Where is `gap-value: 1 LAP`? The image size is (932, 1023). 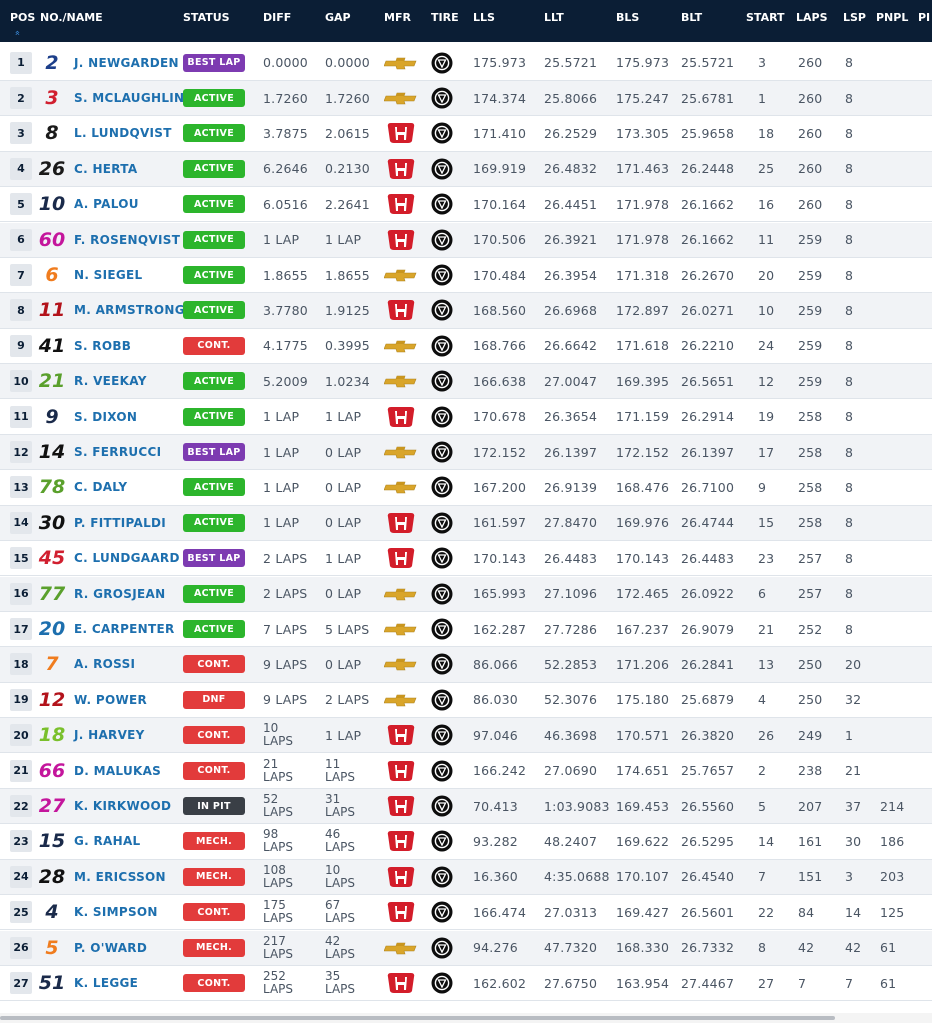 gap-value: 1 LAP is located at coordinates (343, 558).